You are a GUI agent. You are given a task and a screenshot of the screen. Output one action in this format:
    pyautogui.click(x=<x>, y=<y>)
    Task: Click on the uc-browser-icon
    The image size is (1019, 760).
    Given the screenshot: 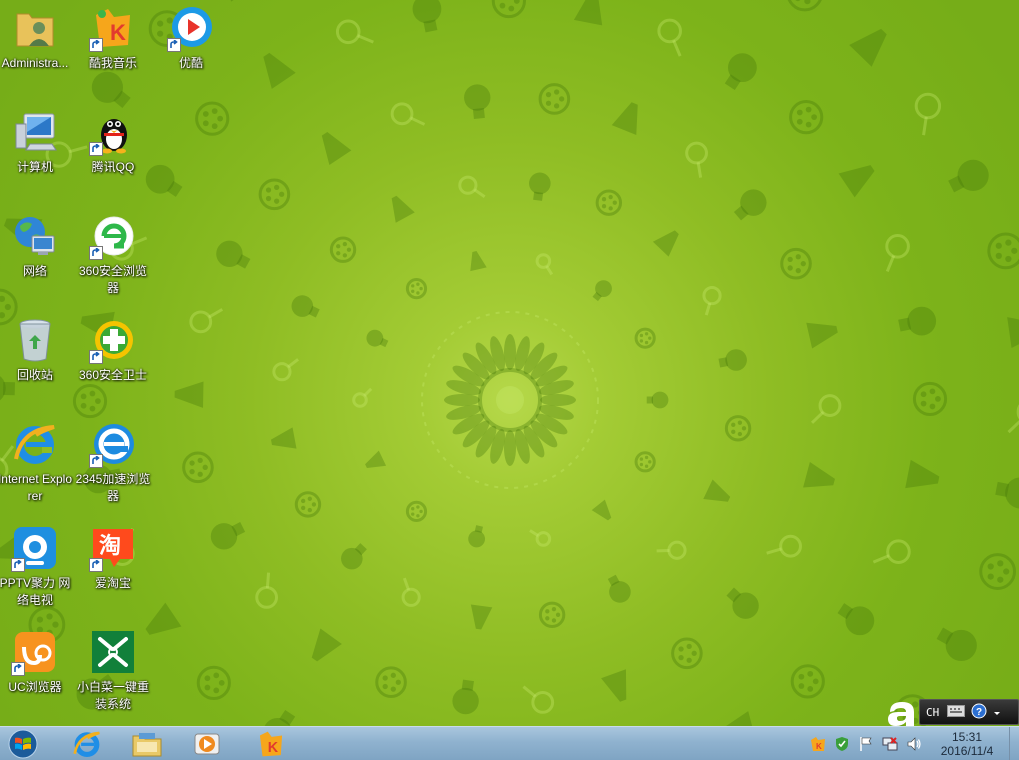 What is the action you would take?
    pyautogui.click(x=35, y=652)
    